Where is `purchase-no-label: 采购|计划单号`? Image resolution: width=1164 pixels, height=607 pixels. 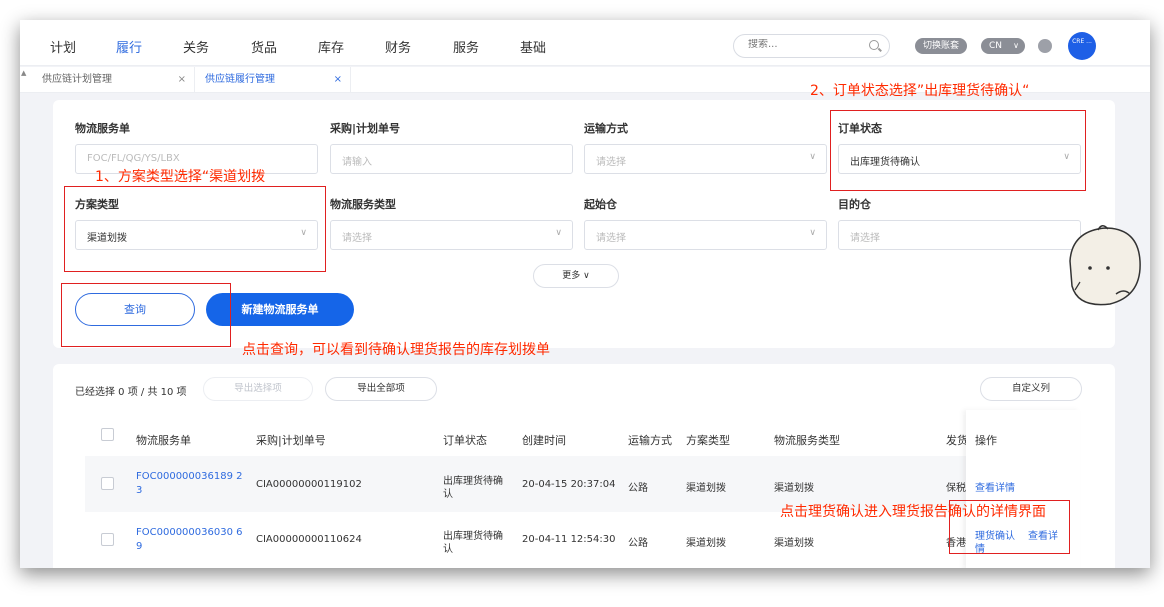 purchase-no-label: 采购|计划单号 is located at coordinates (365, 128).